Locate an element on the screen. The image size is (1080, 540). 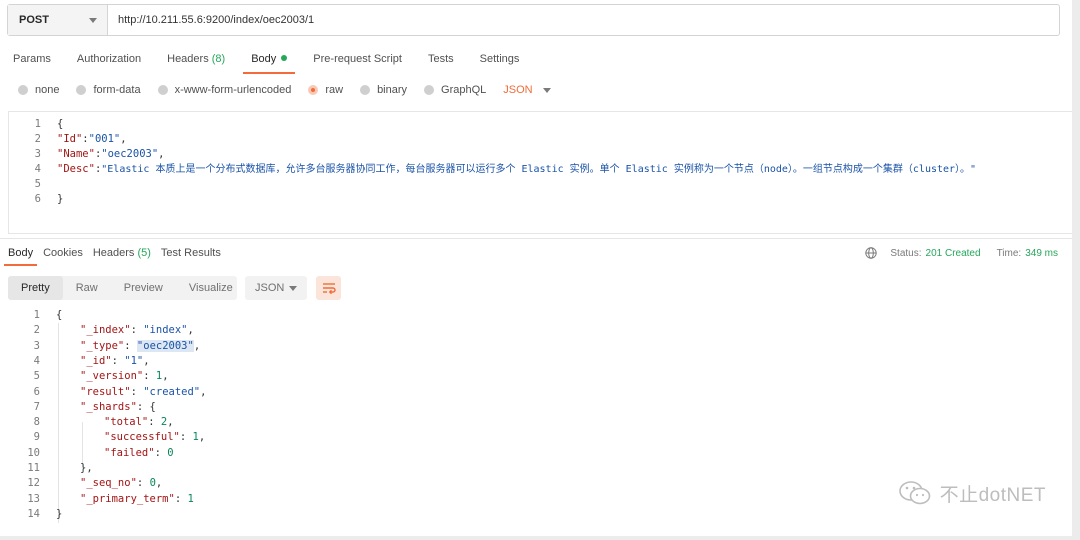
view-preview-button: Preview is located at coordinates (143, 288).